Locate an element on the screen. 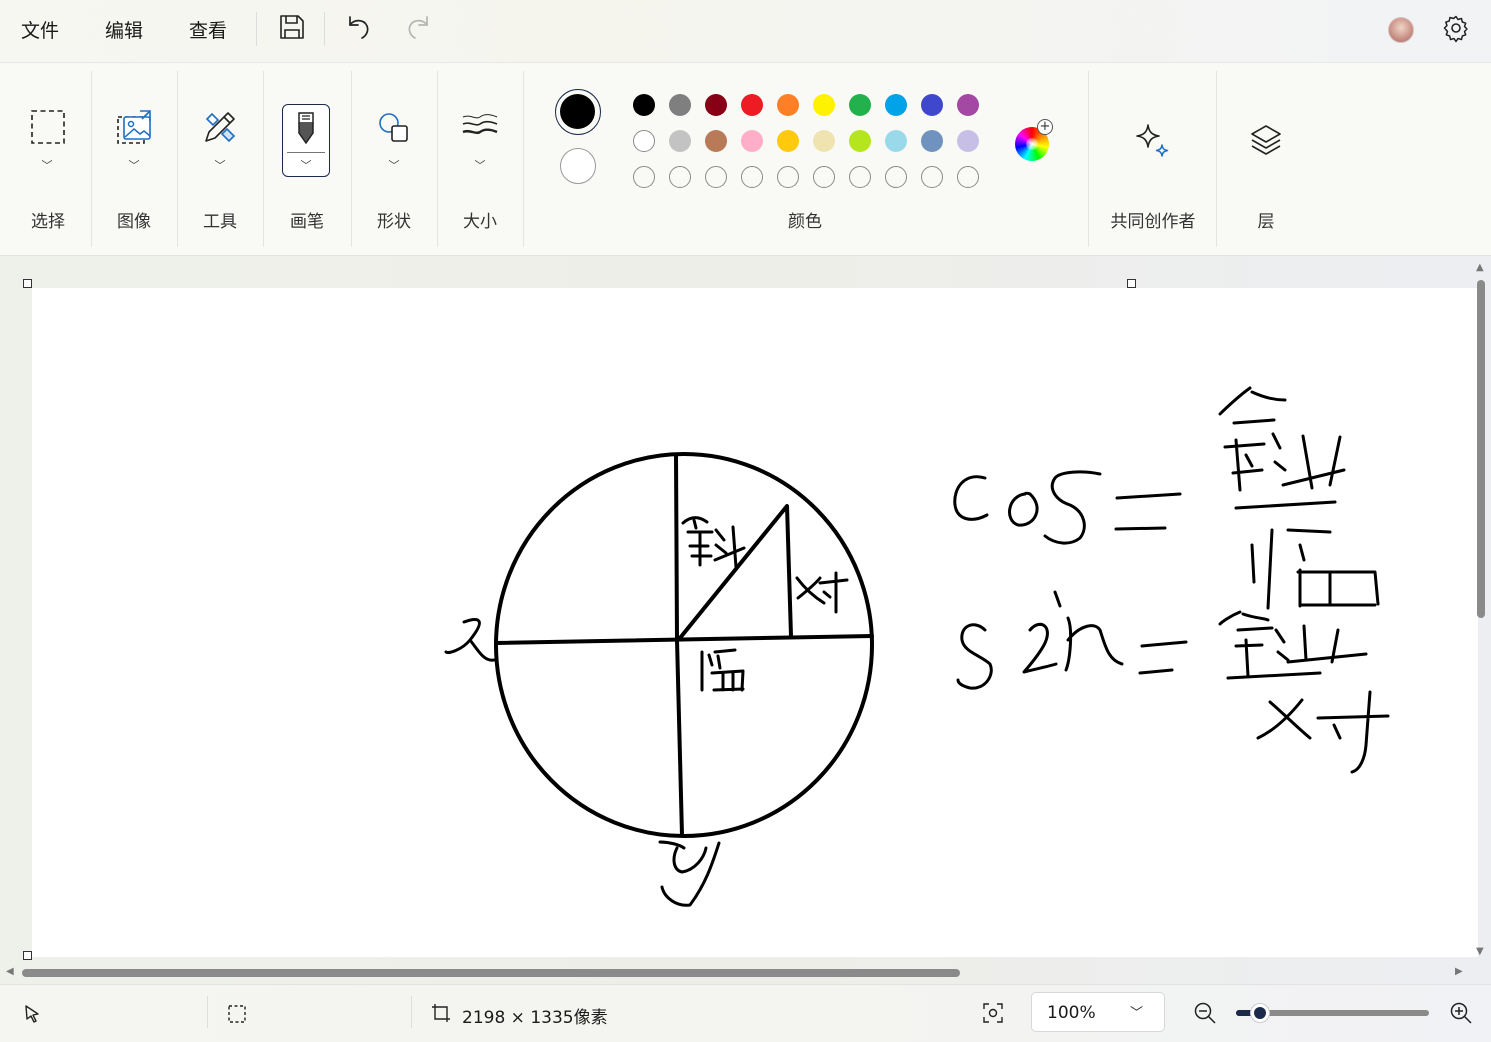 The width and height of the screenshot is (1491, 1042). sparkle-icon is located at coordinates (1152, 140).